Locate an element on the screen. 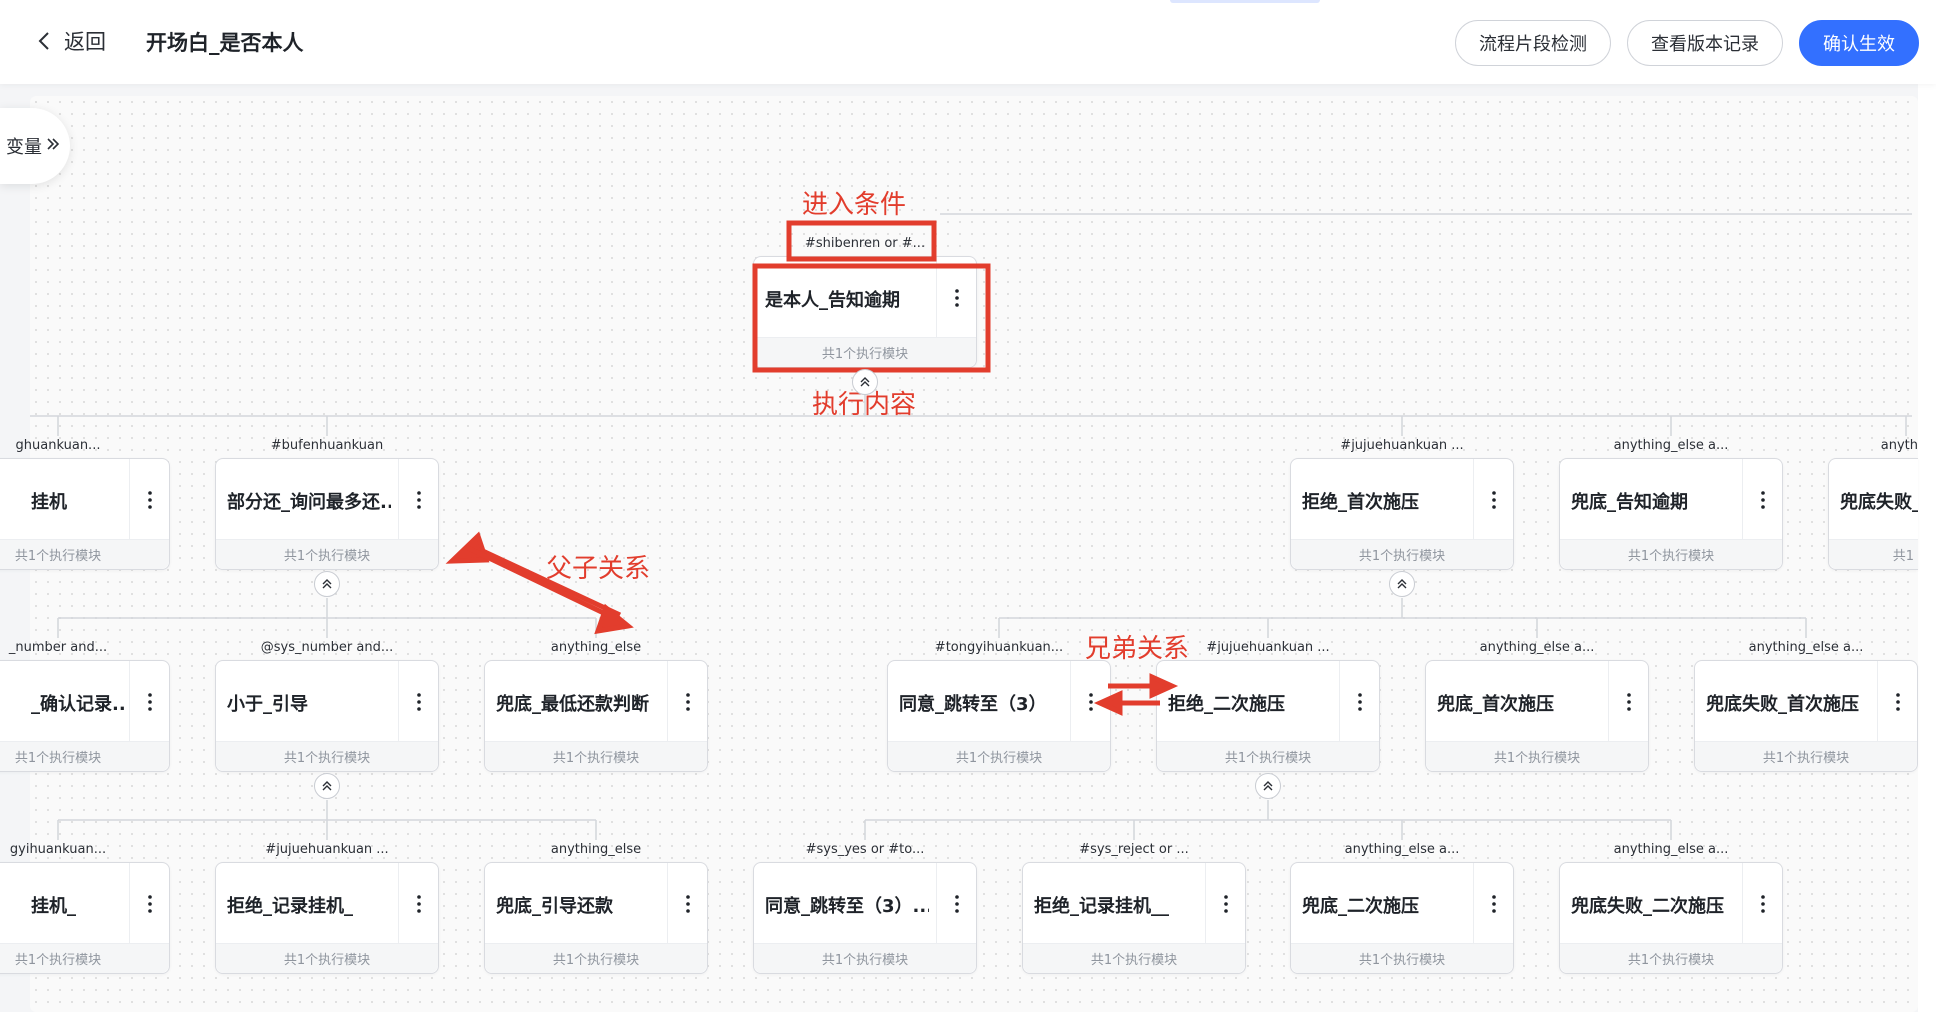 This screenshot has width=1936, height=1012. flow-node: 兜底失败_二次施压 共1个执行模块 is located at coordinates (1671, 918).